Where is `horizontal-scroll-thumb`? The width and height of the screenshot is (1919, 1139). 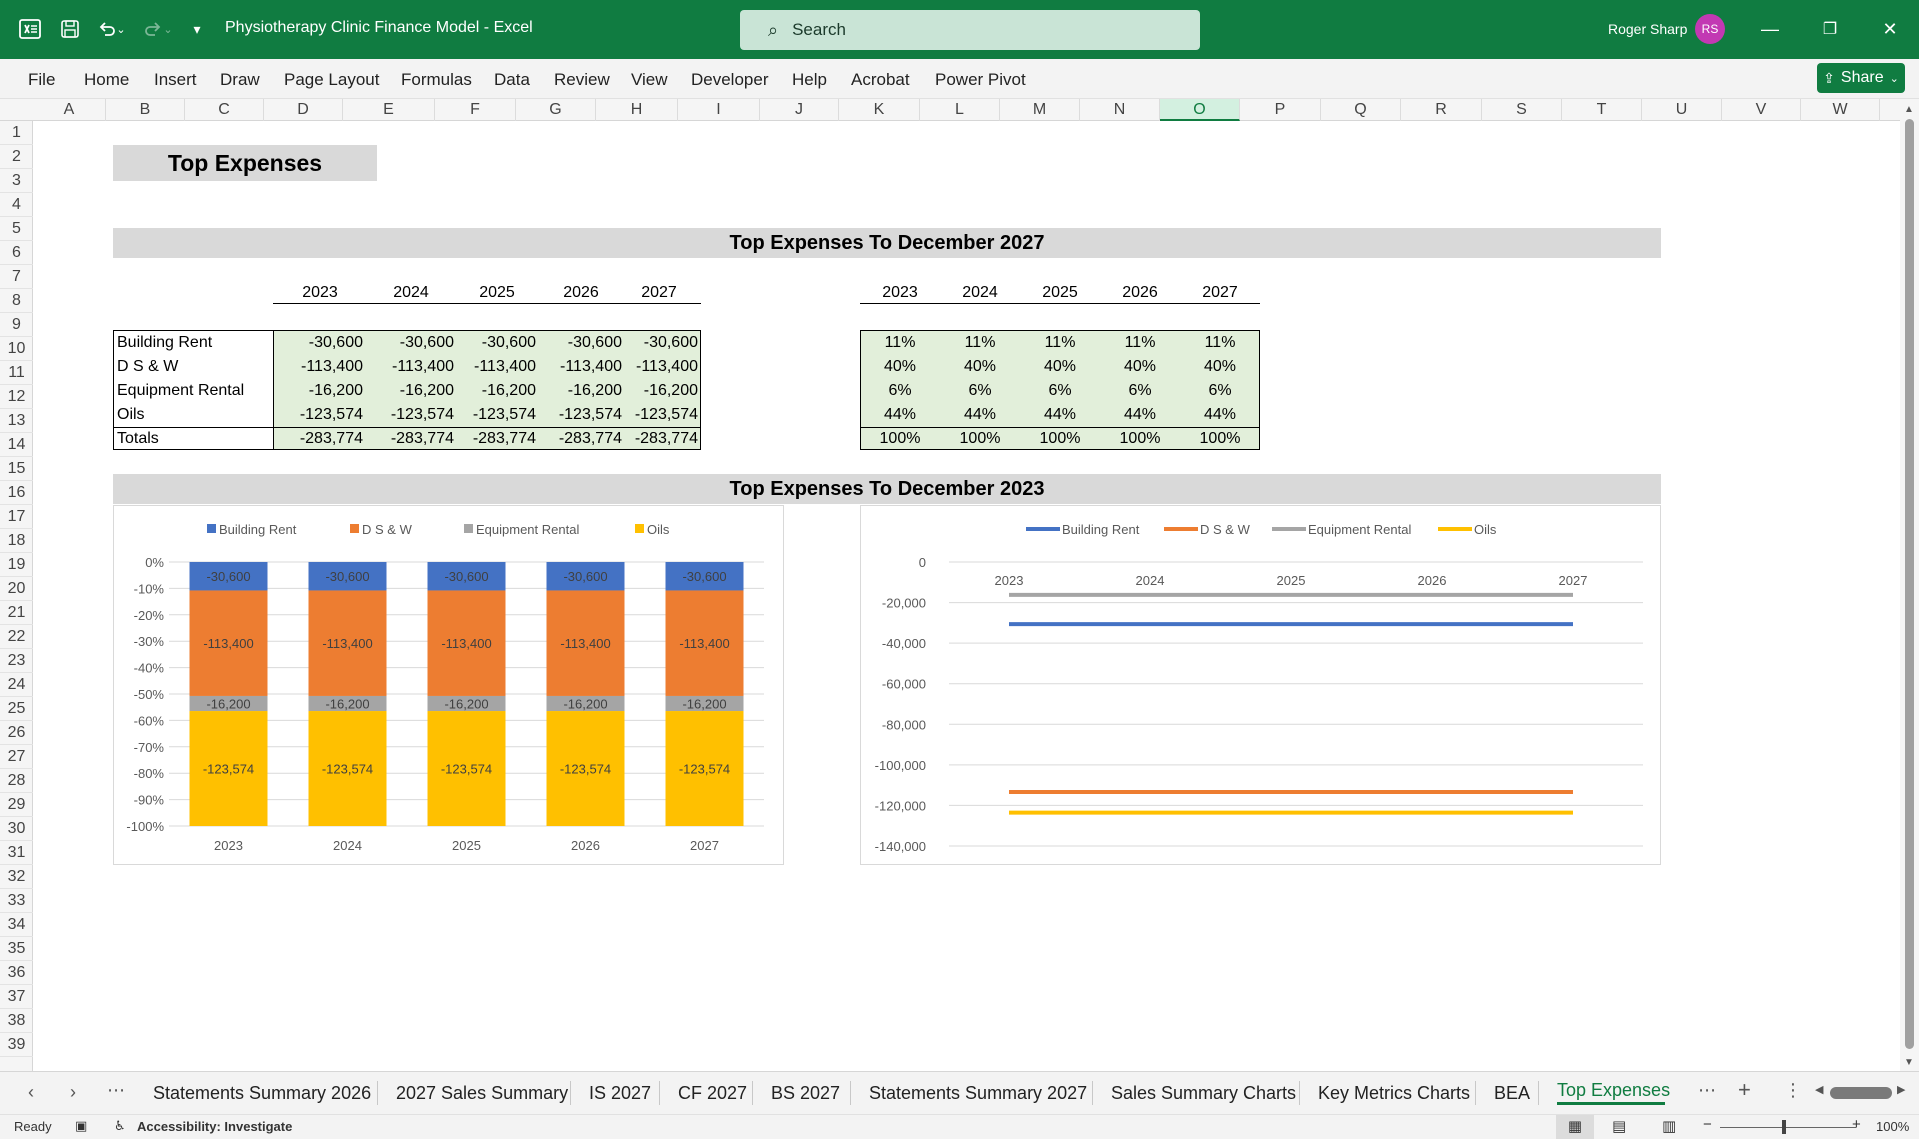
horizontal-scroll-thumb is located at coordinates (1861, 1093).